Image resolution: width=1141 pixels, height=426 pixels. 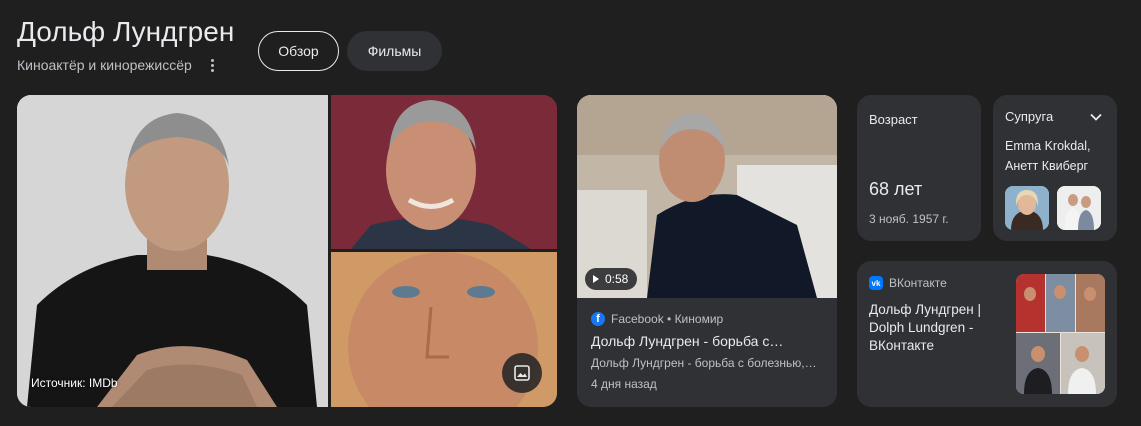 What do you see at coordinates (1029, 116) in the screenshot?
I see `spouse-label: Супруга` at bounding box center [1029, 116].